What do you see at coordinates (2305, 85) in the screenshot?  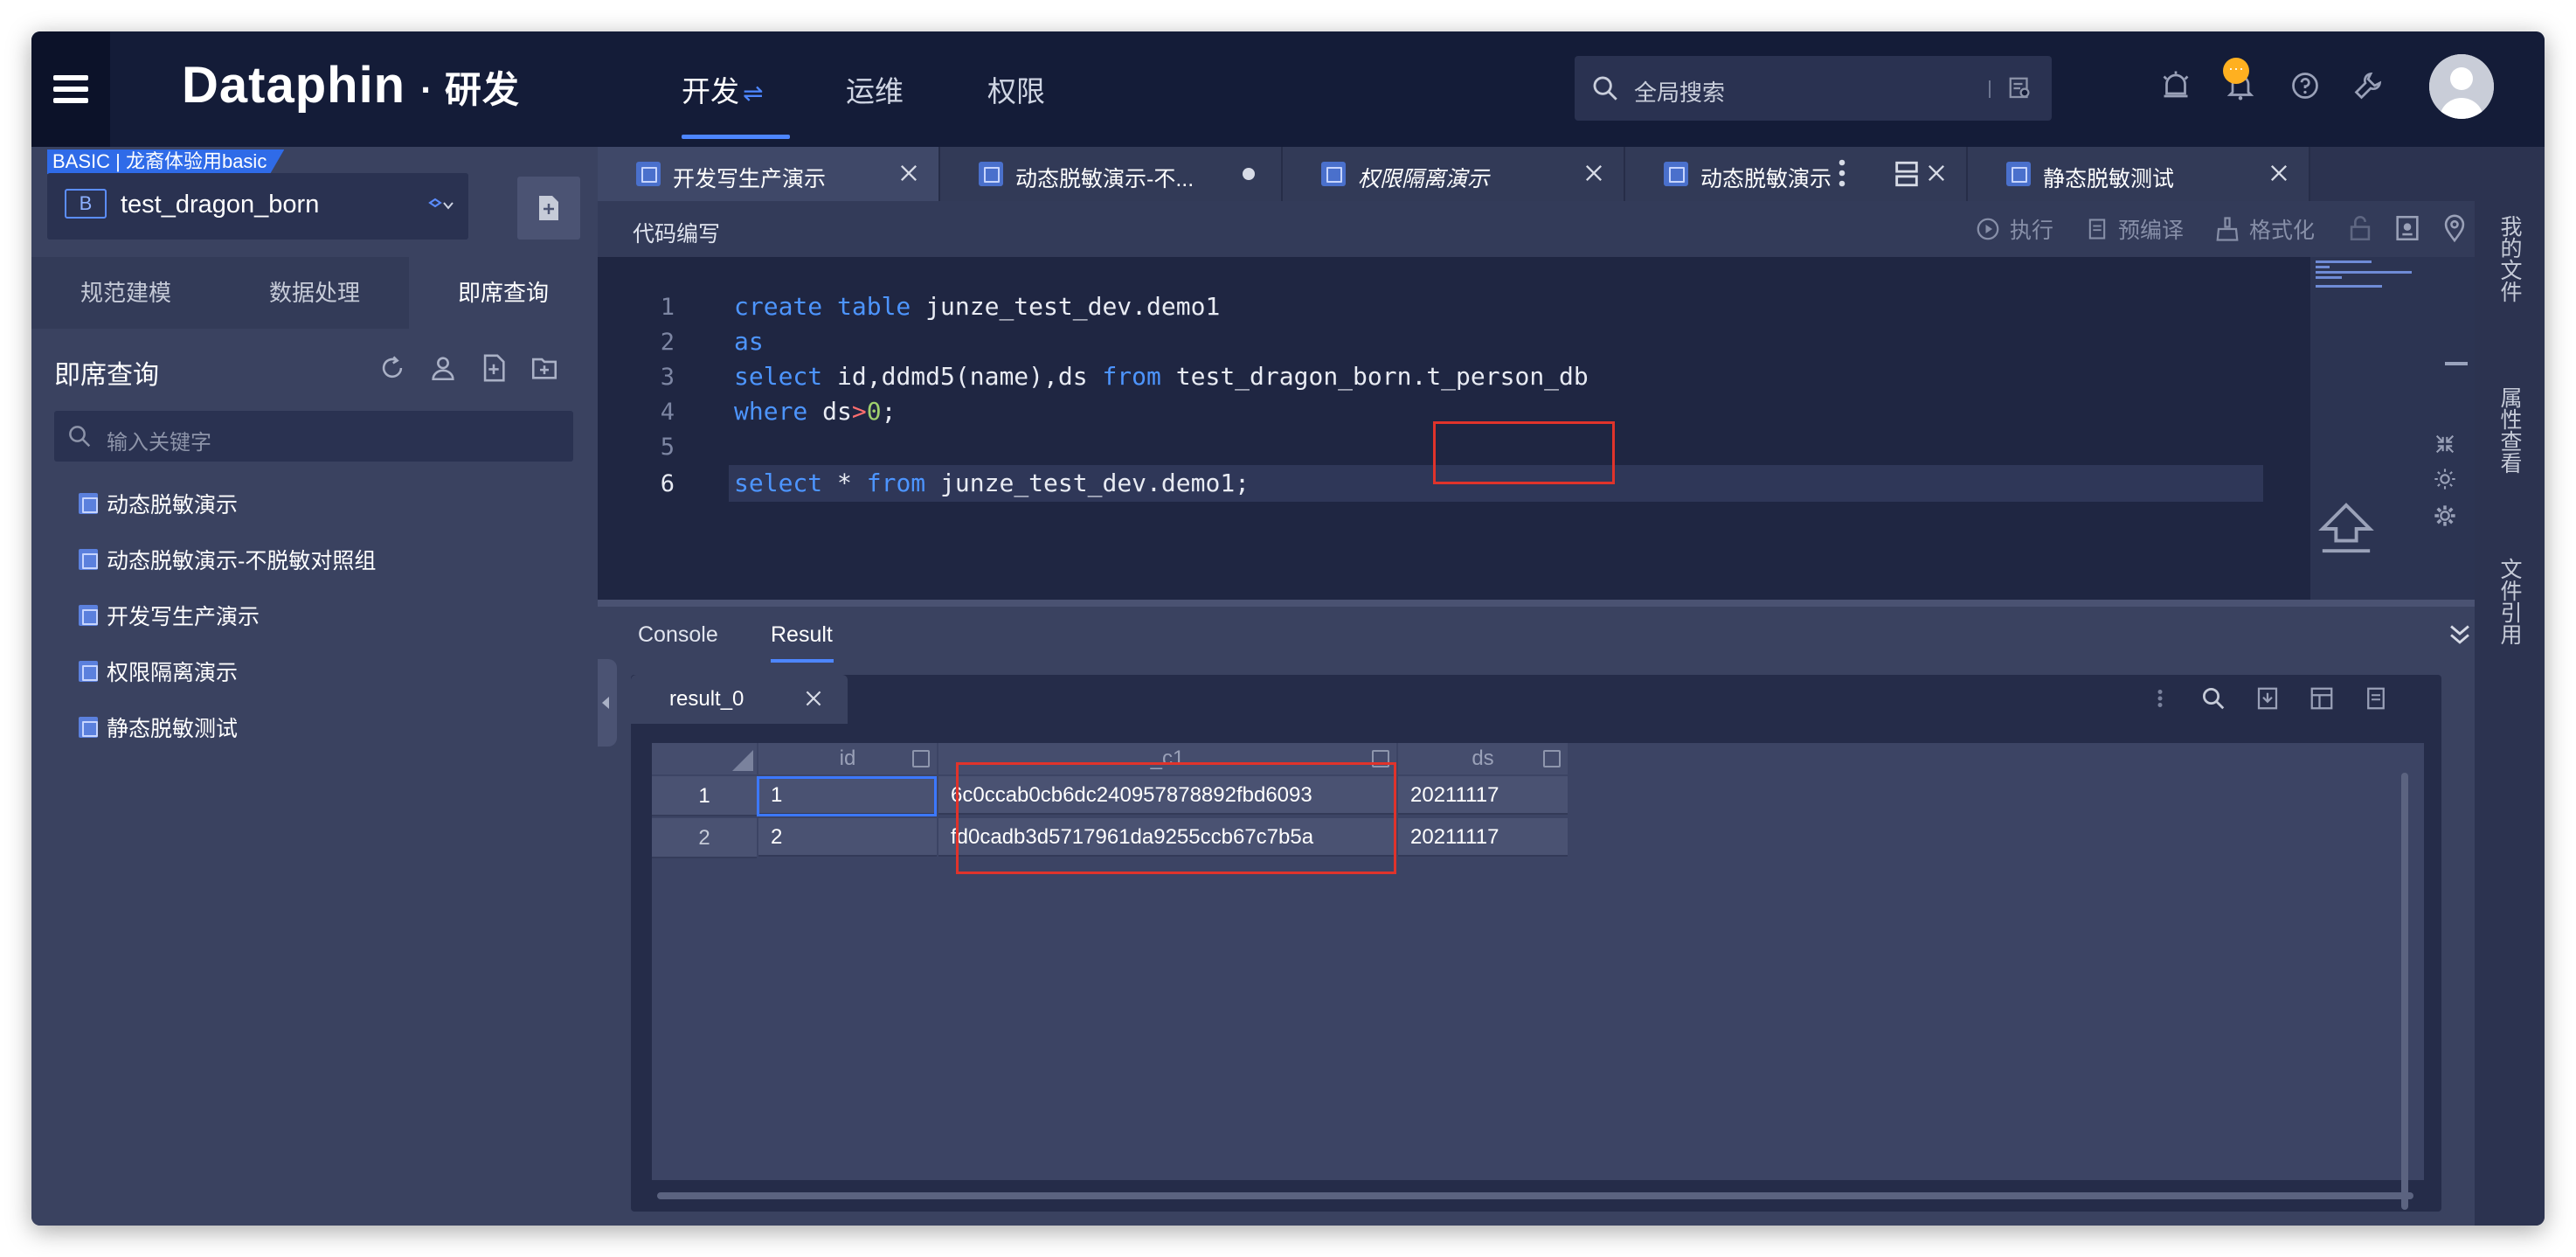 I see `help-icon` at bounding box center [2305, 85].